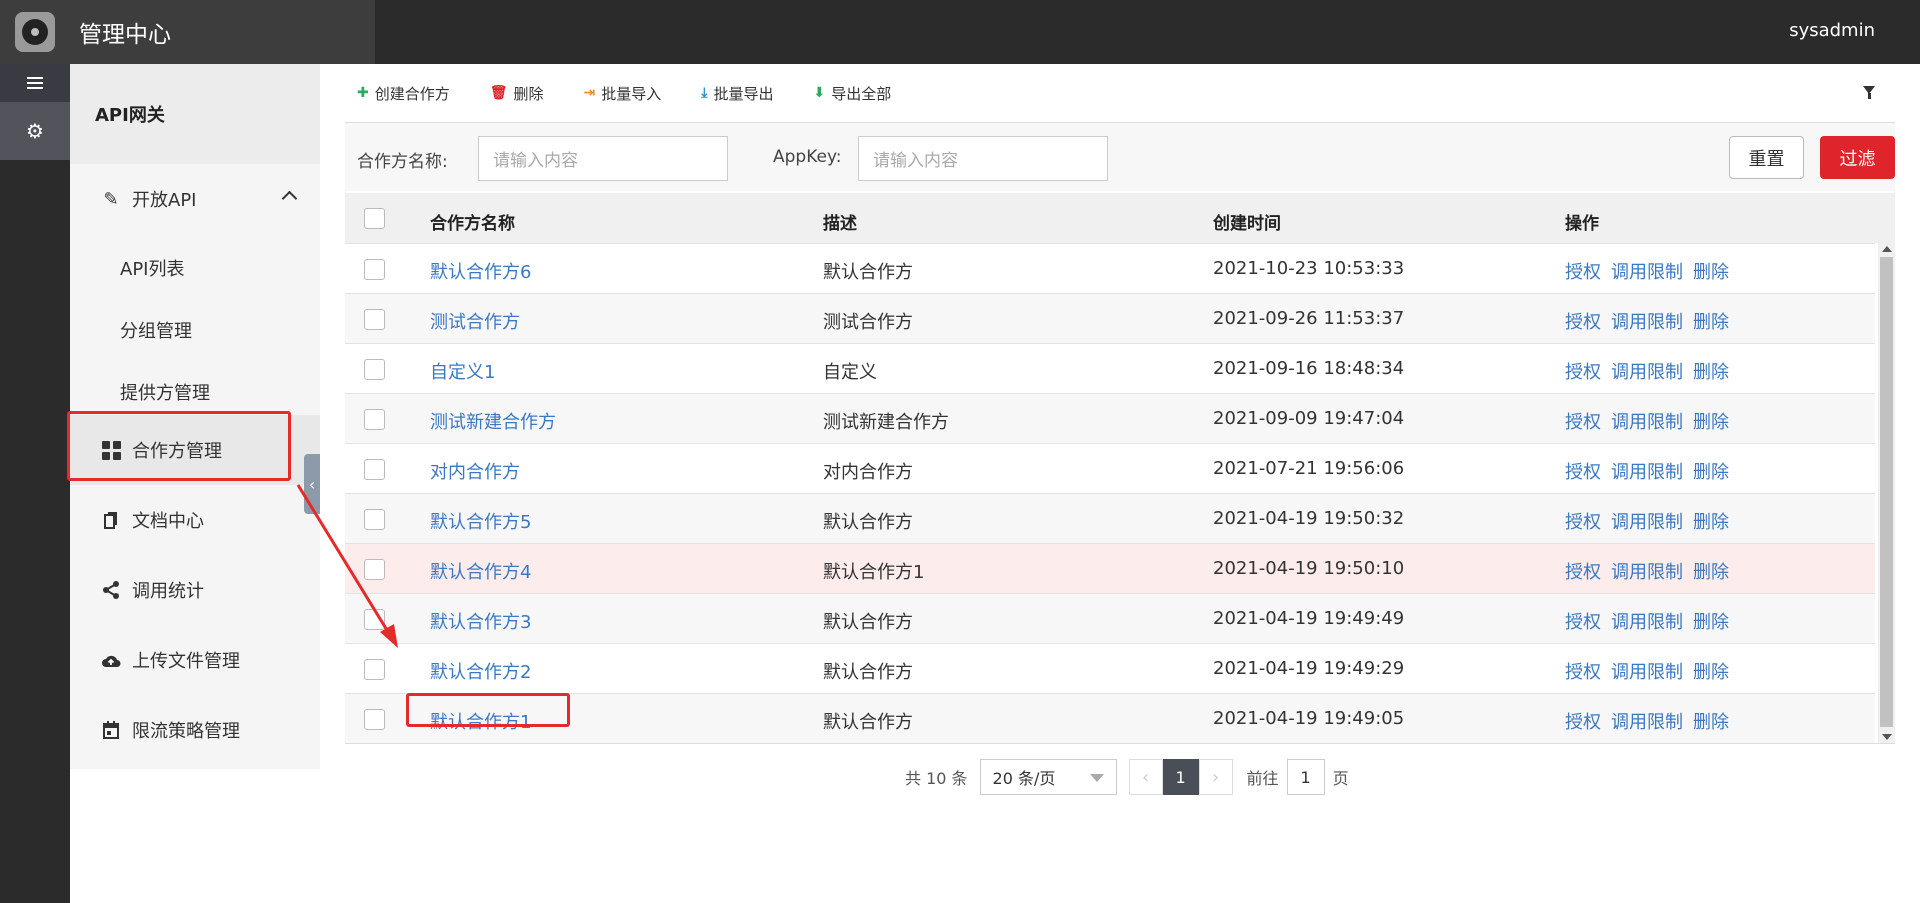 The width and height of the screenshot is (1920, 903). Describe the element at coordinates (152, 268) in the screenshot. I see `submenu-api-list: API列表` at that location.